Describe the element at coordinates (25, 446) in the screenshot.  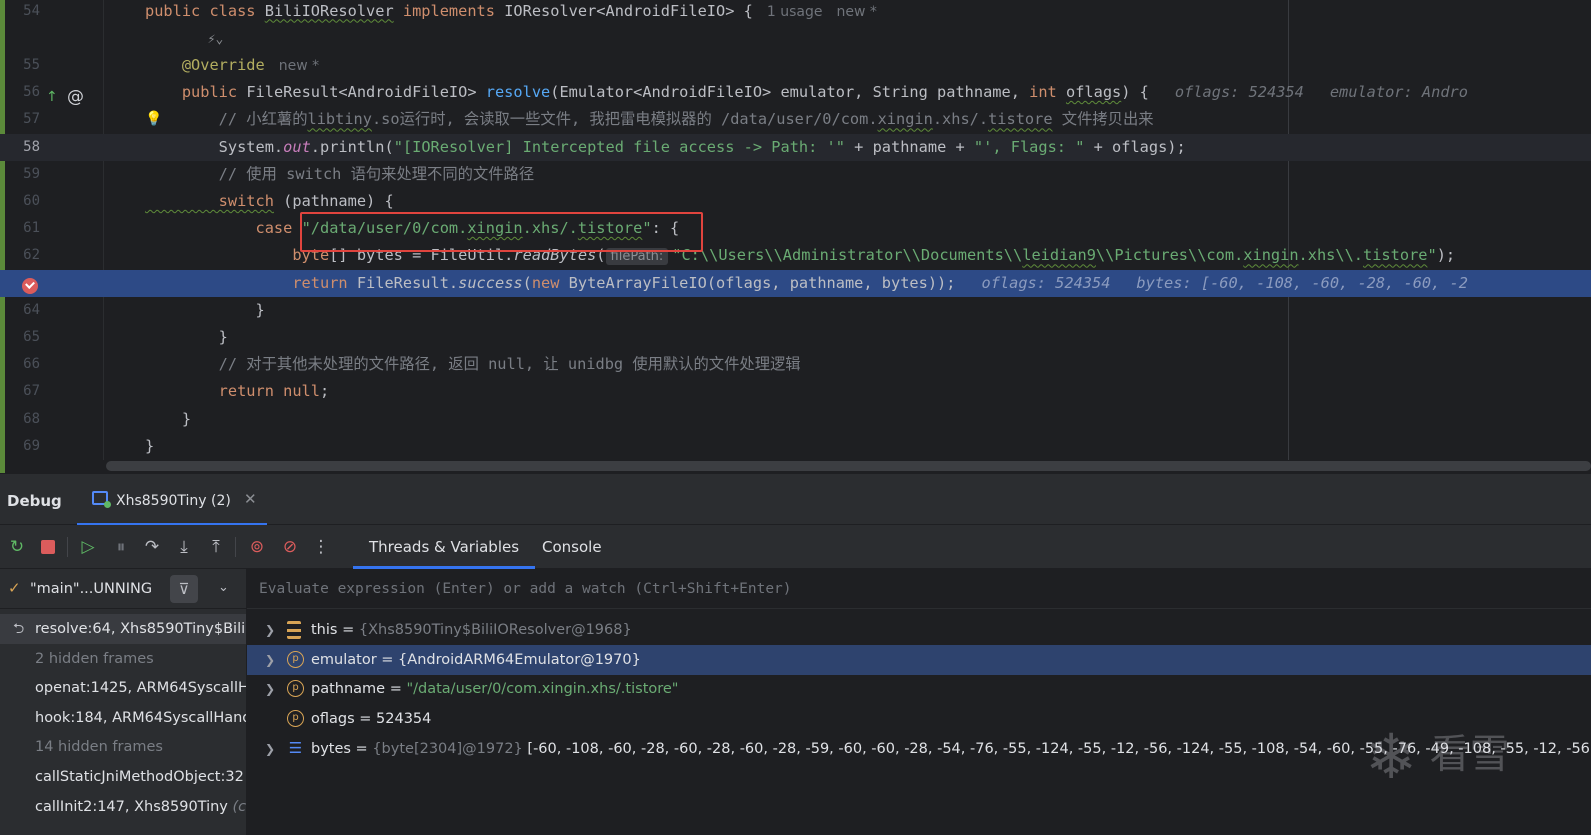
I see `line-number: 69` at that location.